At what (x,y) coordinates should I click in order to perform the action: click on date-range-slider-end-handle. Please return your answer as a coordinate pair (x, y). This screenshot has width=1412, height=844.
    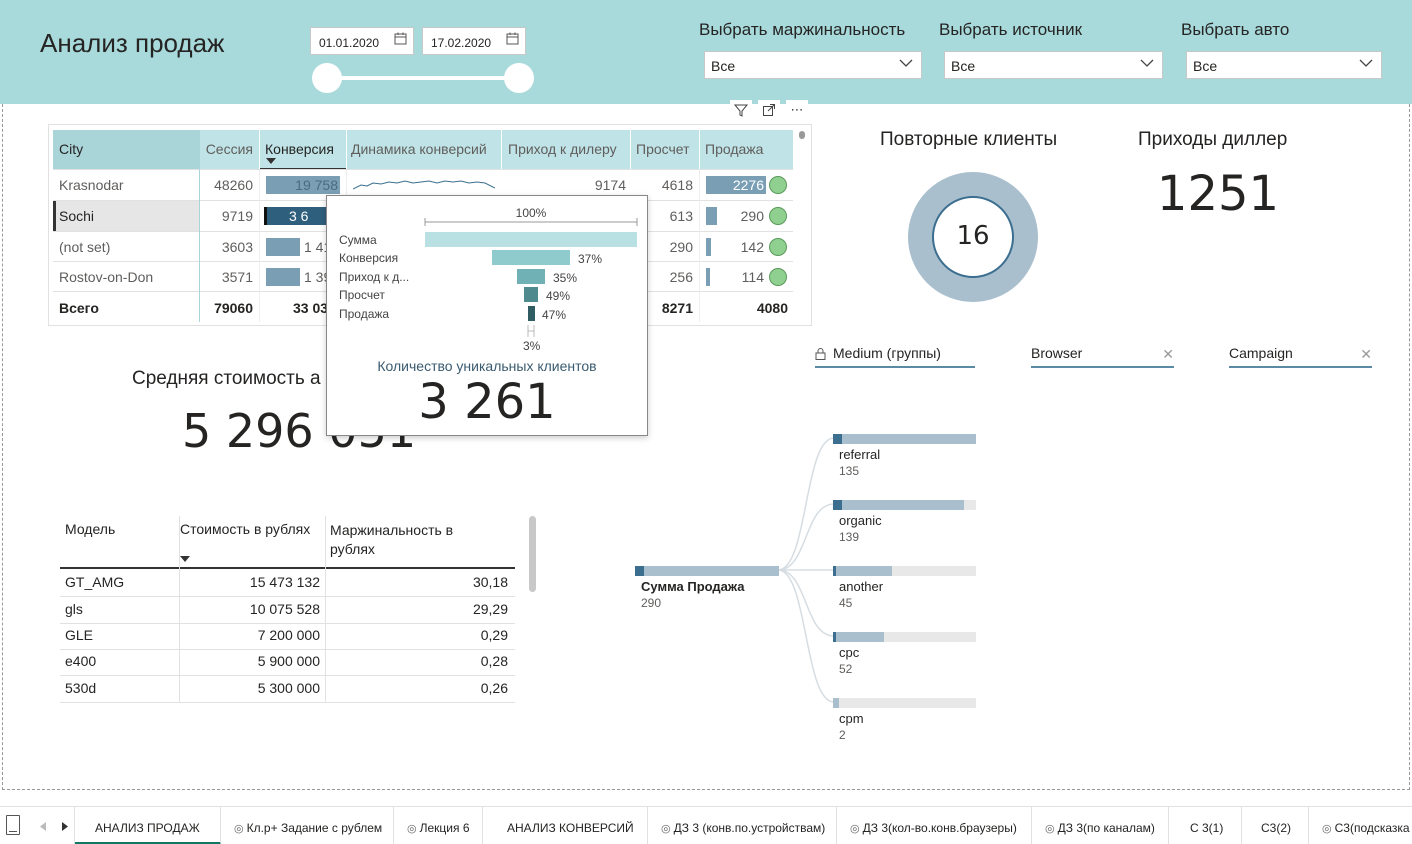
    Looking at the image, I should click on (519, 78).